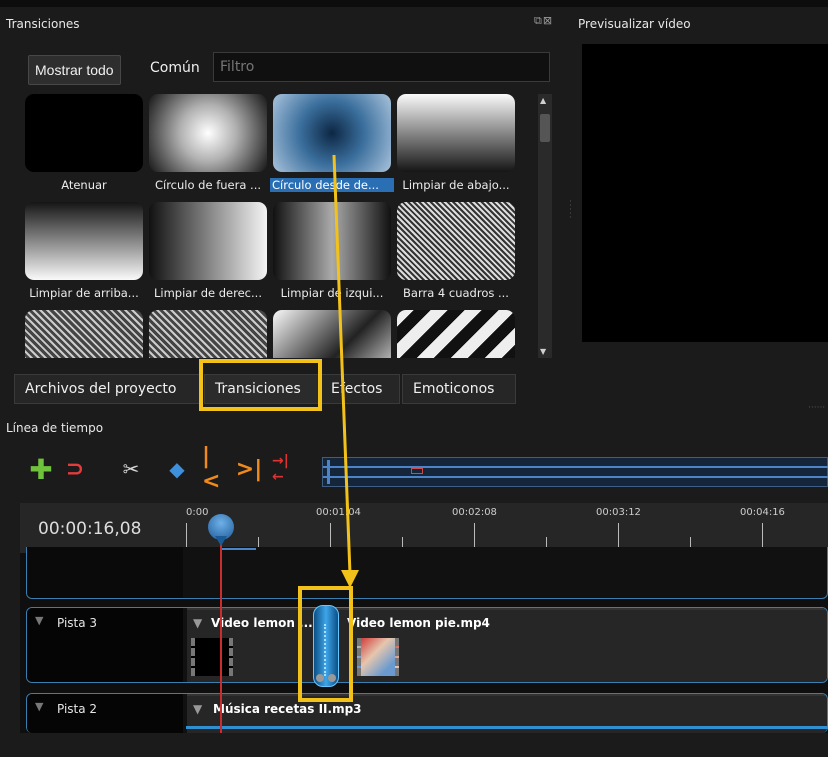  I want to click on overview-start-bar, so click(328, 472).